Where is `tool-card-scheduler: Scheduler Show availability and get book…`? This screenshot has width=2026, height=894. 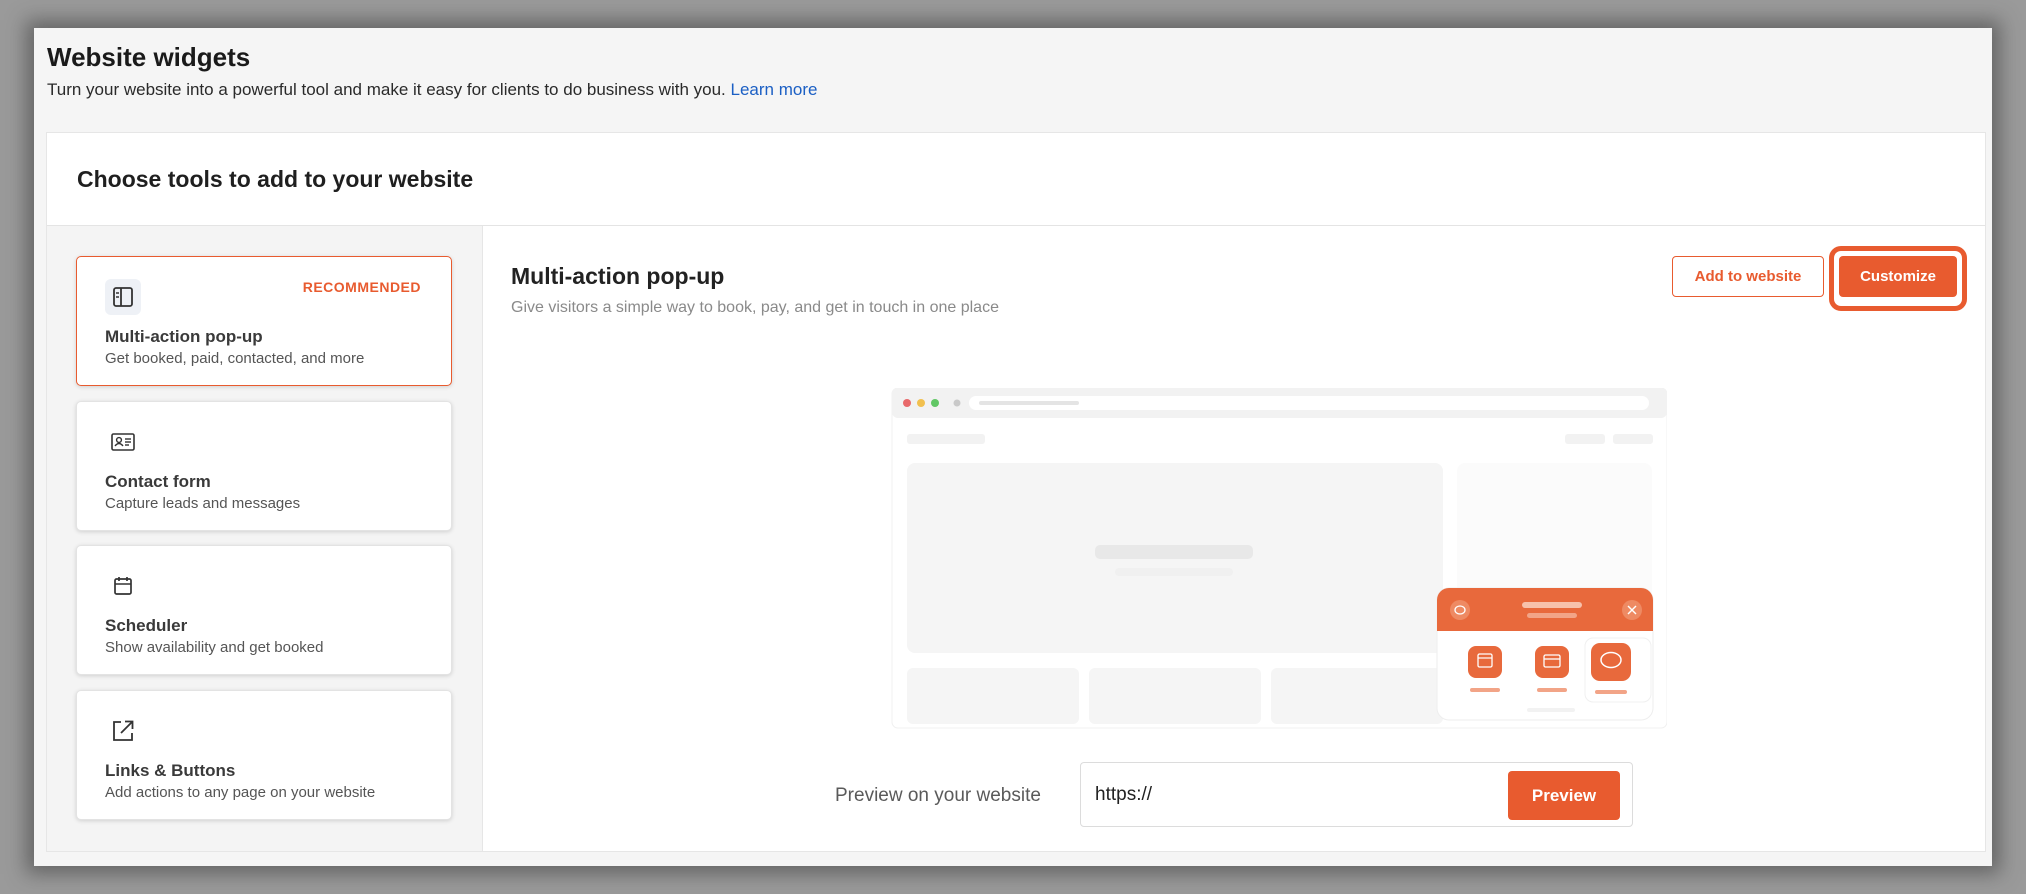 tool-card-scheduler: Scheduler Show availability and get book… is located at coordinates (264, 610).